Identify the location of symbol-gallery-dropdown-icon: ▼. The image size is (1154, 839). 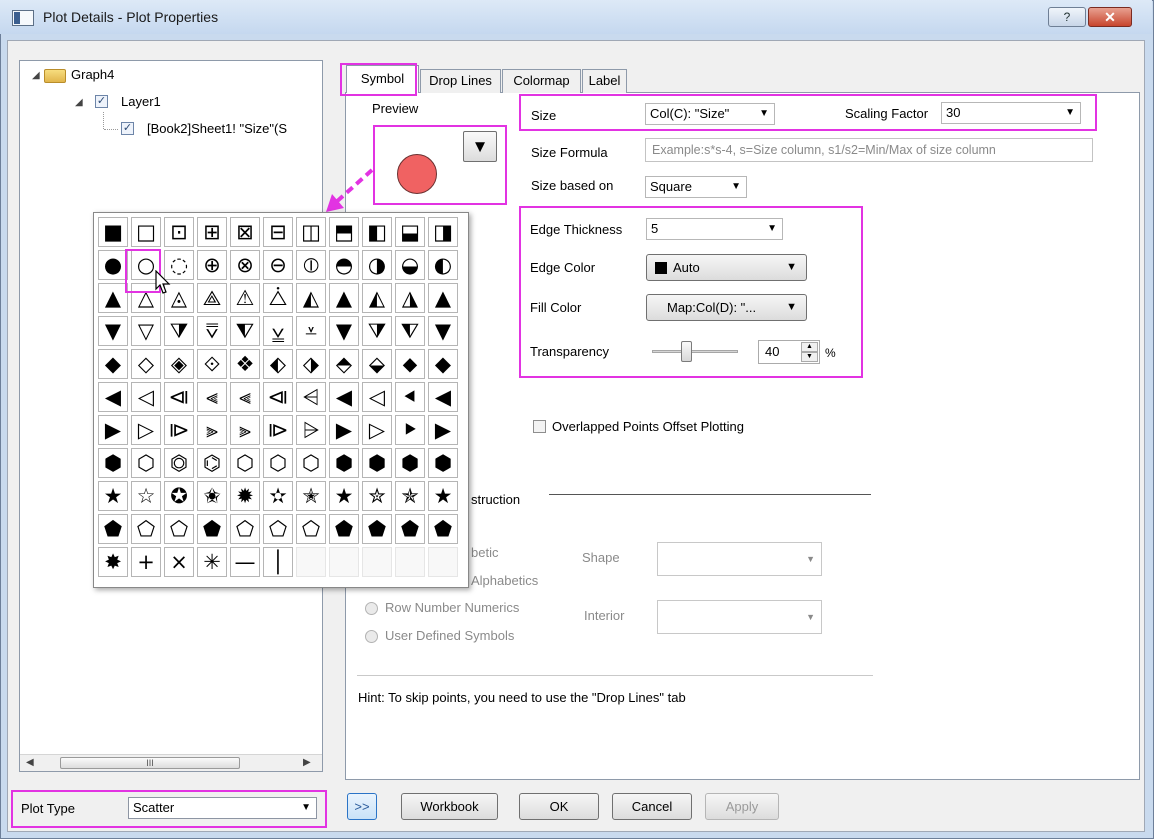
(480, 146).